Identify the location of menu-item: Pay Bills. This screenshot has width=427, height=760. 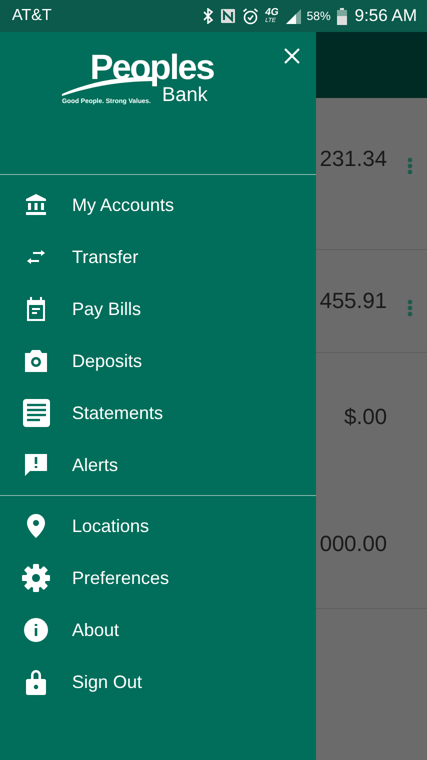
(158, 309).